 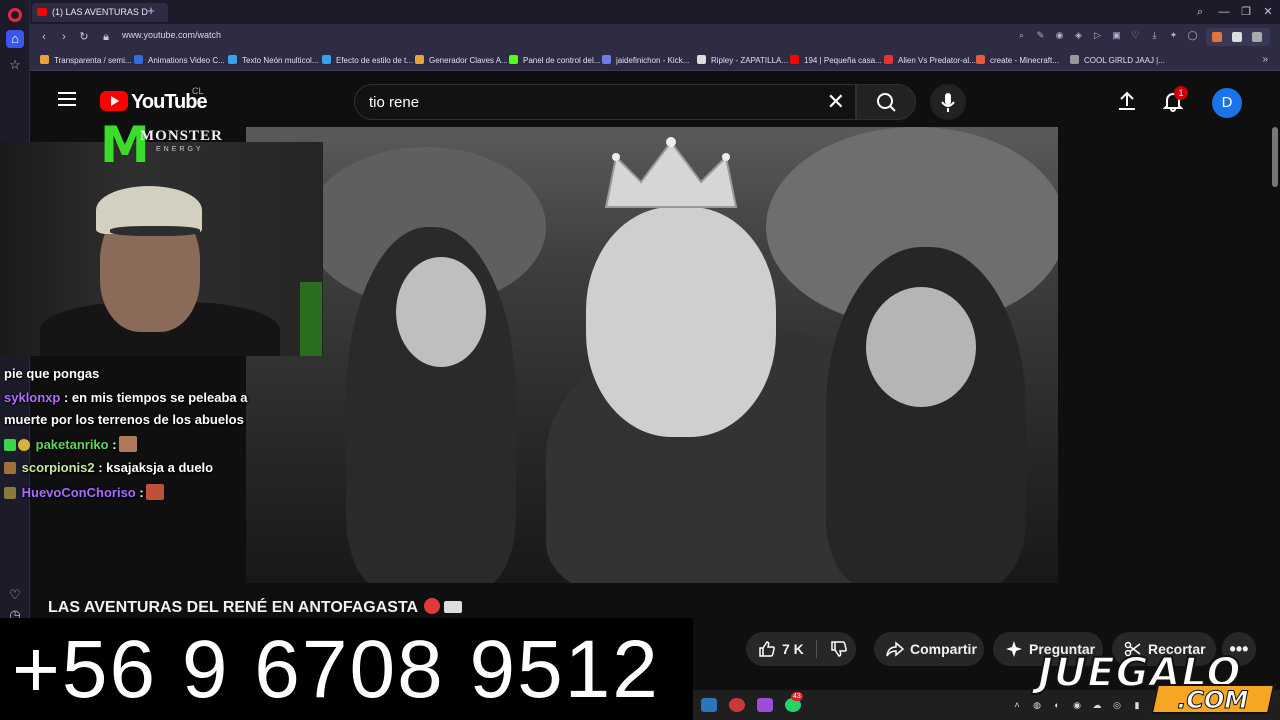 I want to click on clear-search-icon: ✕, so click(x=836, y=102).